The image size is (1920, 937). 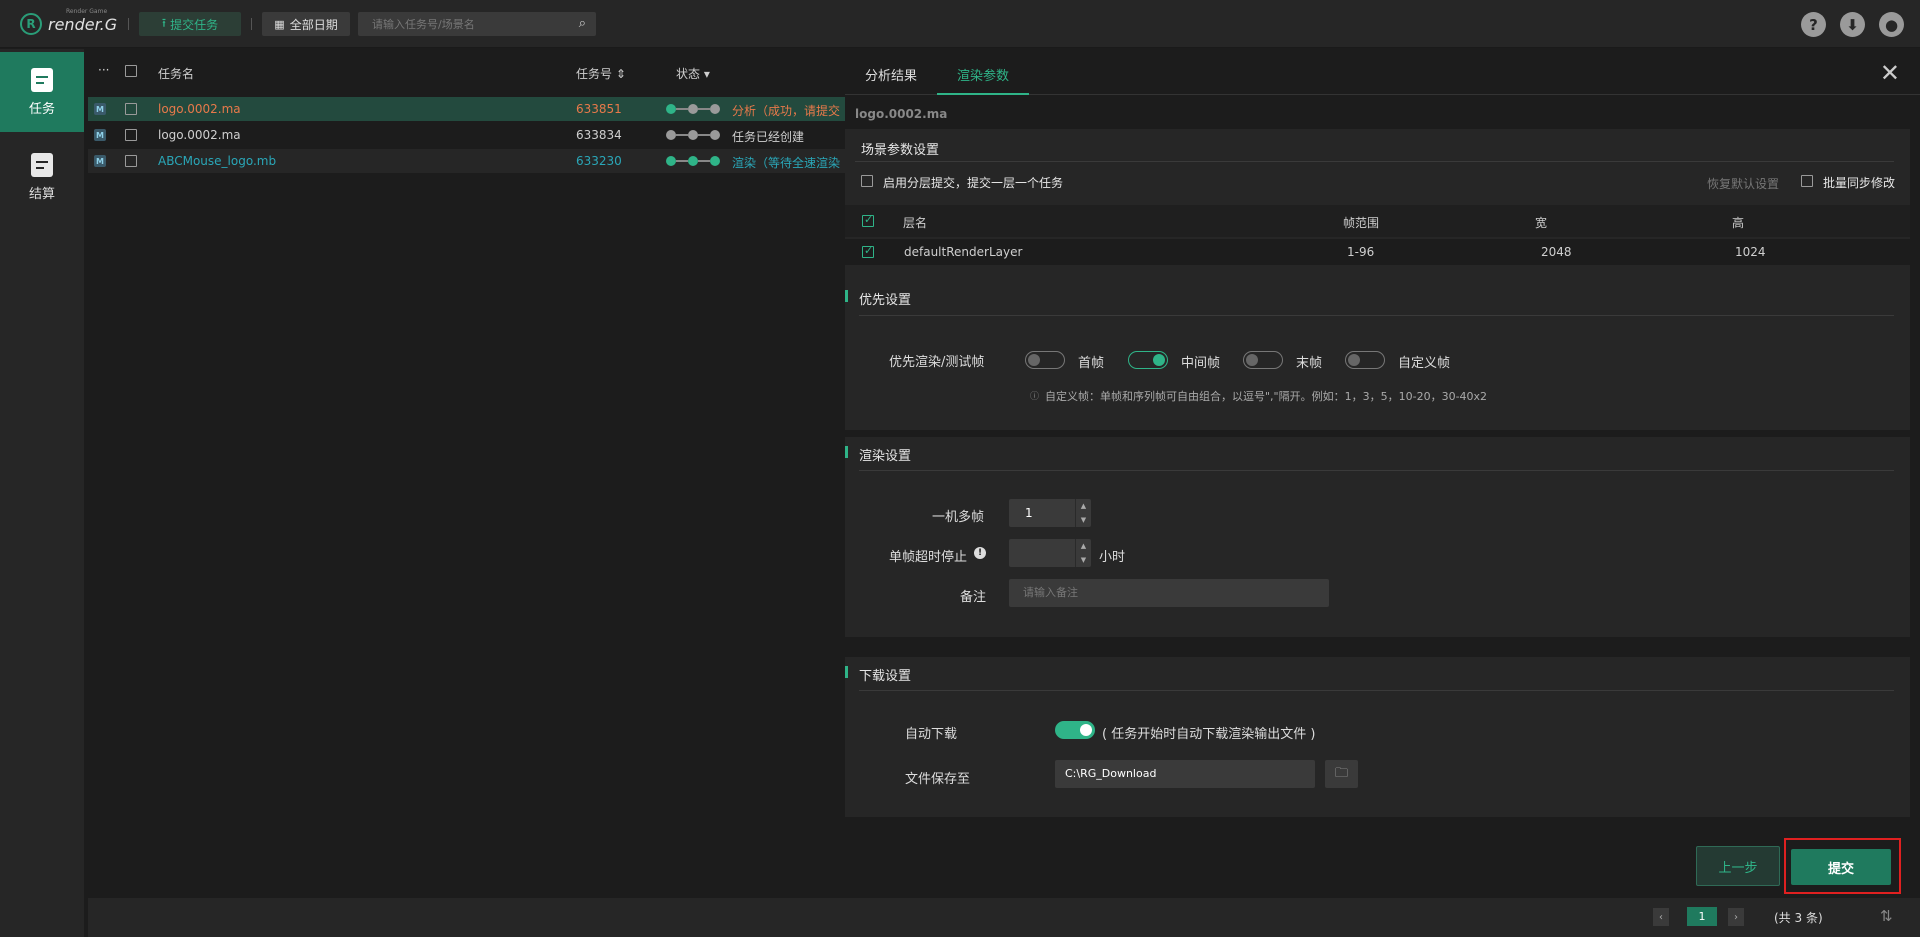 I want to click on task-status: 渲染（等待全速渲染, so click(x=786, y=163).